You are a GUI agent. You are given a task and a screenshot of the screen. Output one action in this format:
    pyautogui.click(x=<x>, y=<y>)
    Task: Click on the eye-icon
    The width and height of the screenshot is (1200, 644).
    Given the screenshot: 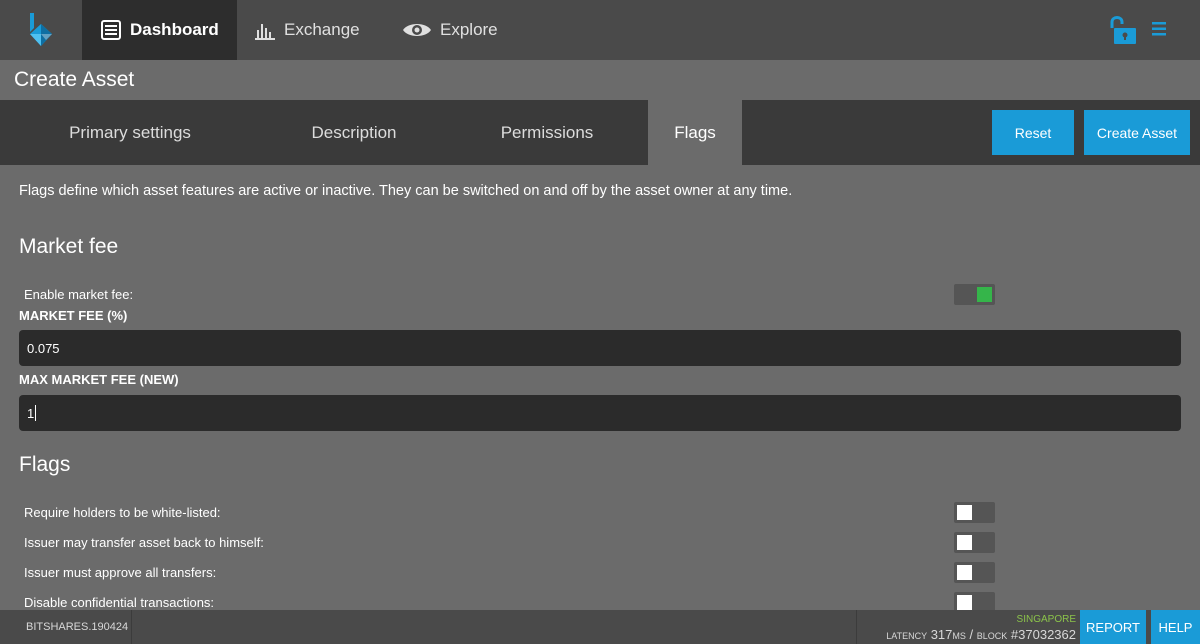 What is the action you would take?
    pyautogui.click(x=417, y=30)
    